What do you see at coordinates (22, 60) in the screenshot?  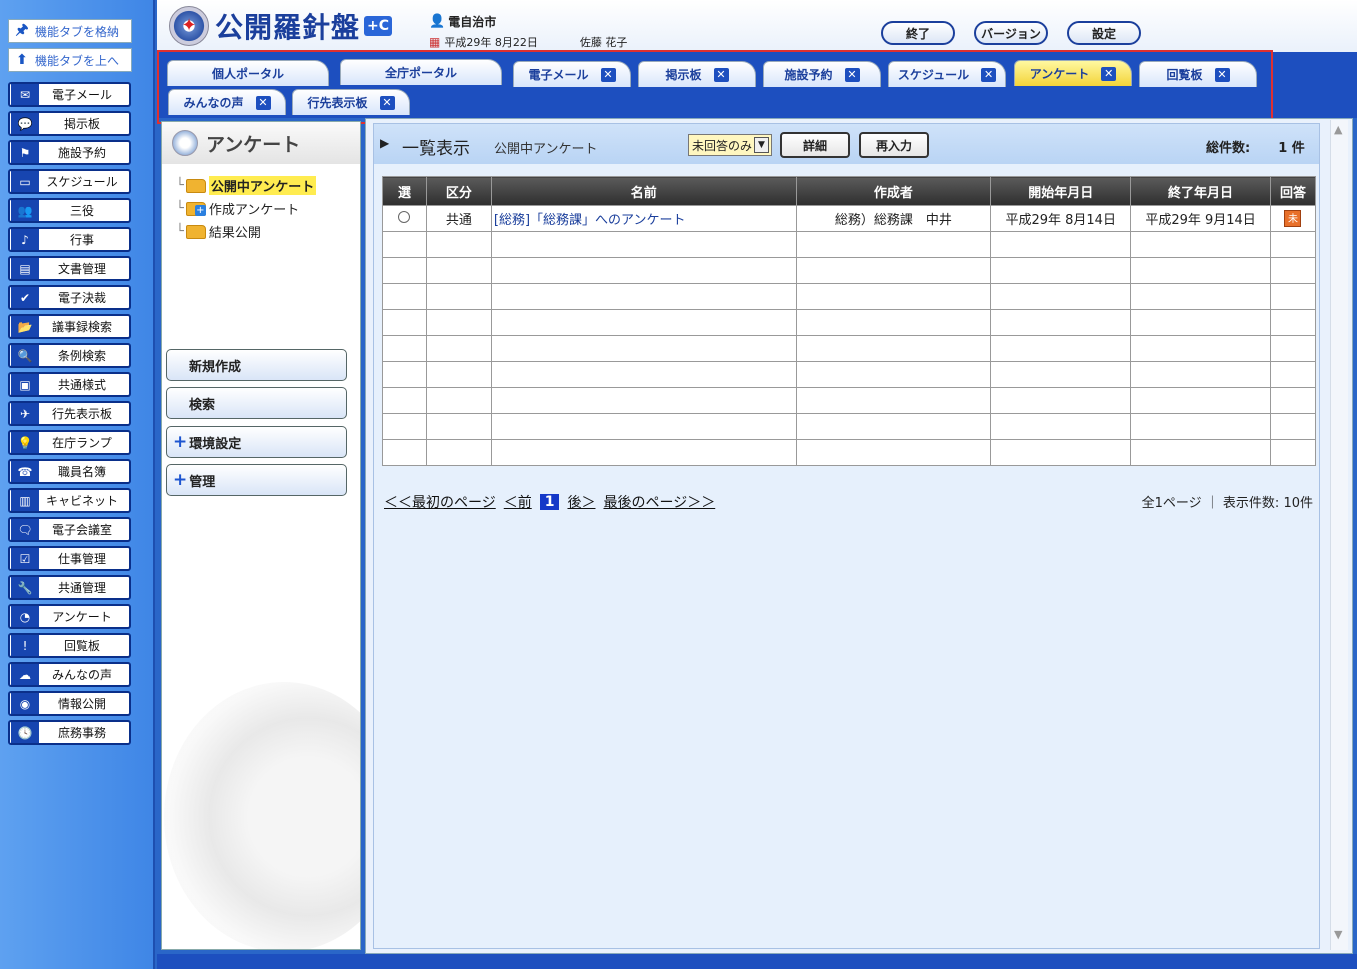 I see `arrow-up-icon: ⬆` at bounding box center [22, 60].